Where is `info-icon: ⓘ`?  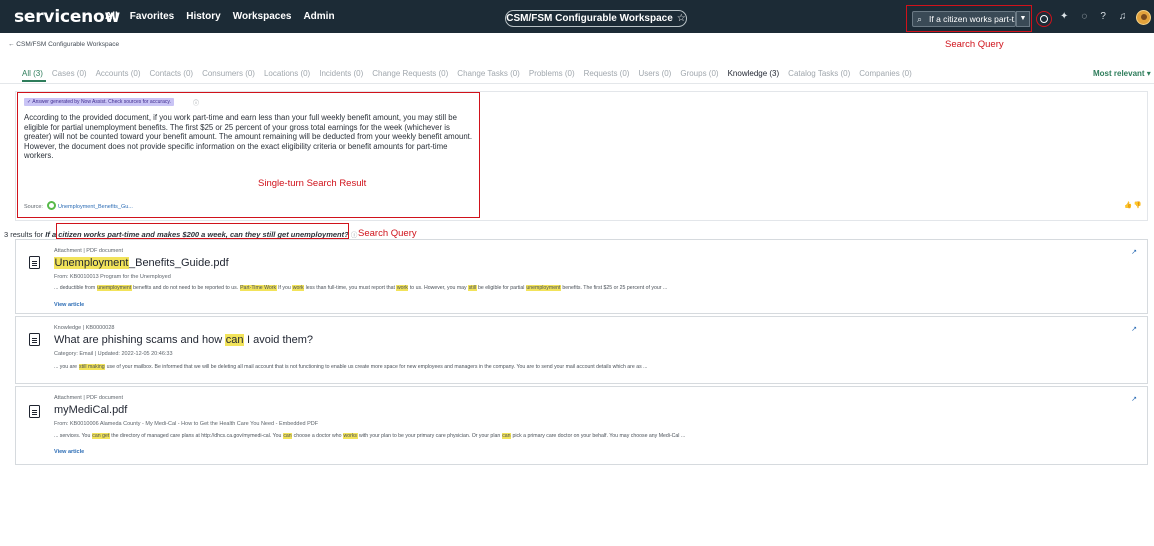
info-icon: ⓘ is located at coordinates (354, 235).